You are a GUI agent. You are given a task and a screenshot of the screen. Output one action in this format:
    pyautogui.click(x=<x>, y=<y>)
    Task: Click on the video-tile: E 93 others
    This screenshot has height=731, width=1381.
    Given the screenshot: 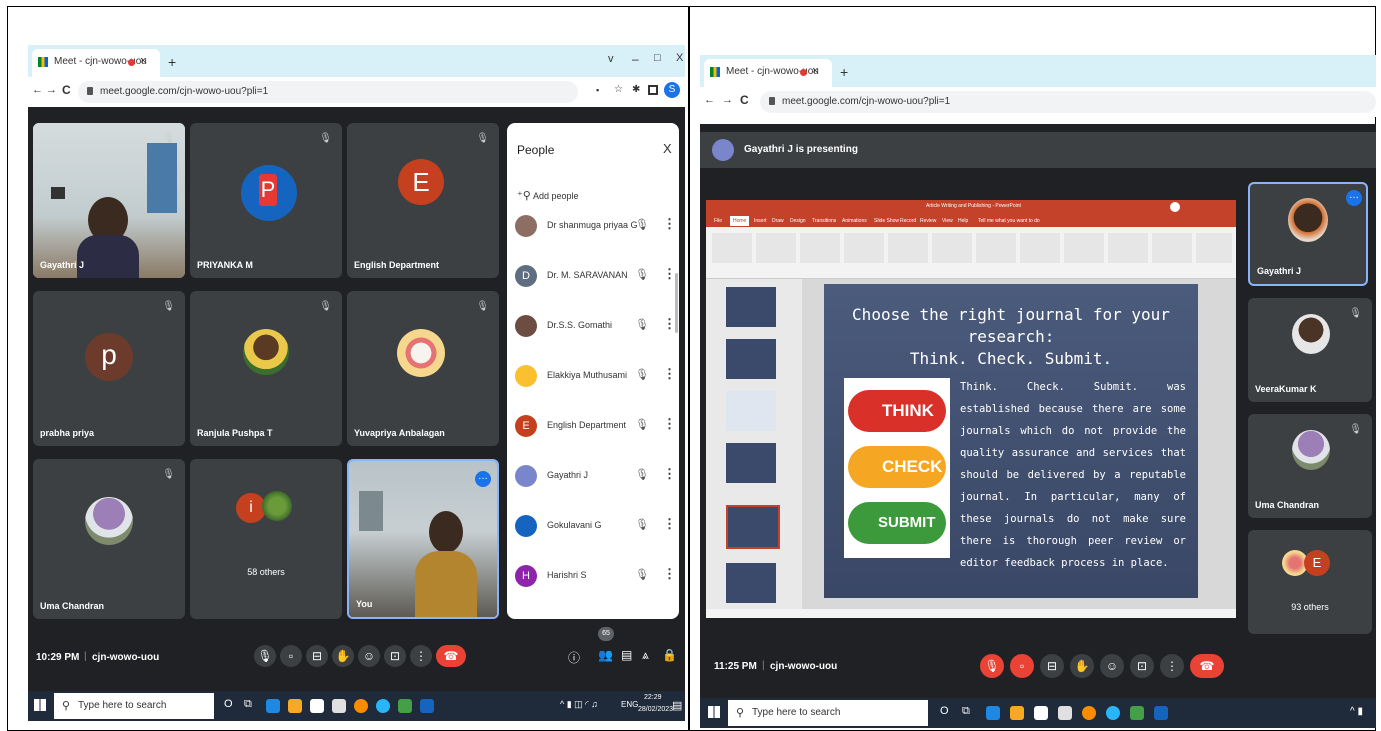 What is the action you would take?
    pyautogui.click(x=1310, y=582)
    